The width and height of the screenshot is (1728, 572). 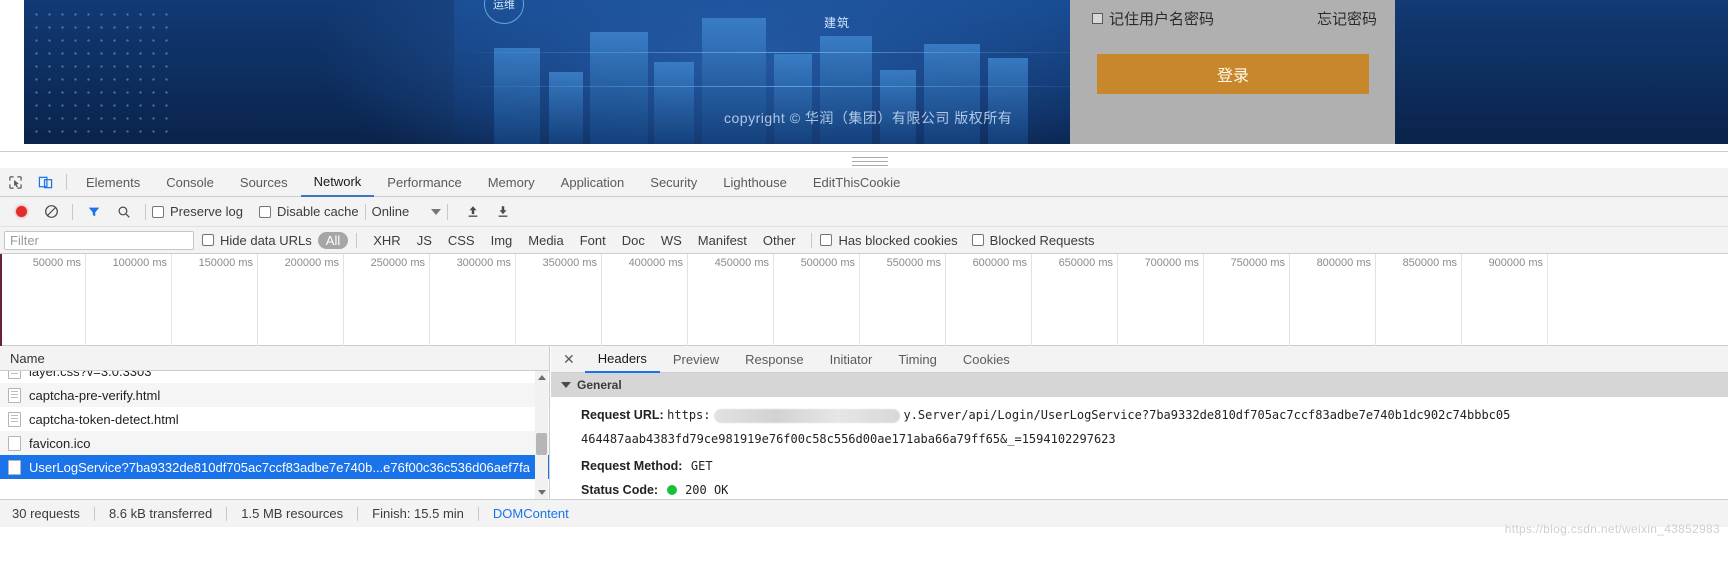 What do you see at coordinates (1505, 300) in the screenshot?
I see `timeline-tick: 900000 ms` at bounding box center [1505, 300].